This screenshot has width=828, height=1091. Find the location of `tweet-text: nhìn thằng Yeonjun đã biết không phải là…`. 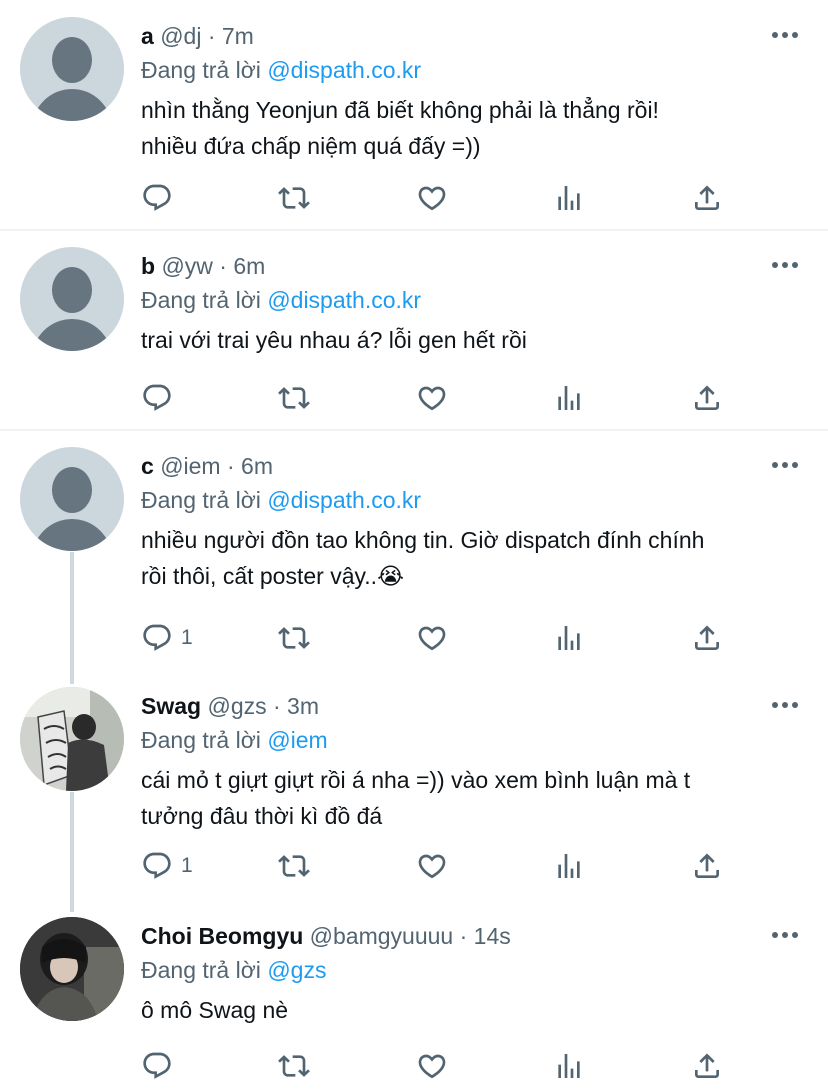

tweet-text: nhìn thằng Yeonjun đã biết không phải là… is located at coordinates (400, 128).